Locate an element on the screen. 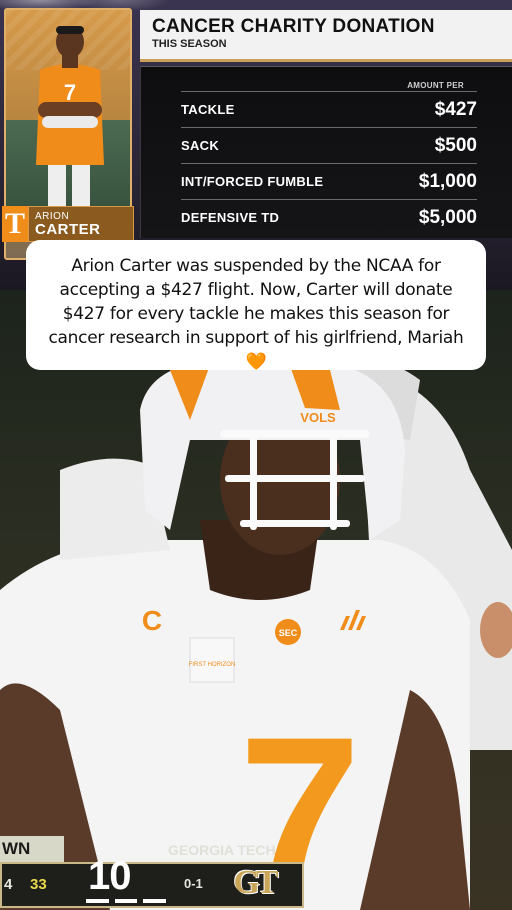  team-record: 0-1 is located at coordinates (193, 883).